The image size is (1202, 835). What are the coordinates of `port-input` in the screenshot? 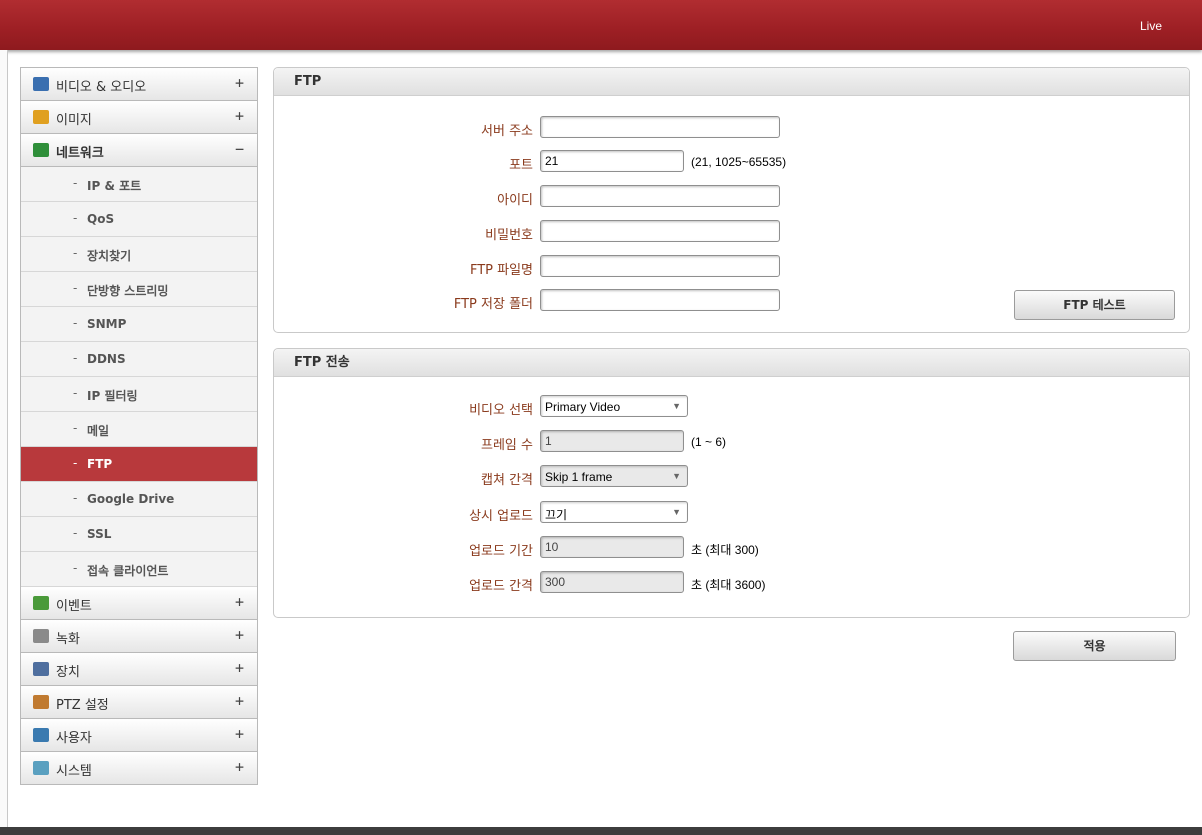 It's located at (612, 161).